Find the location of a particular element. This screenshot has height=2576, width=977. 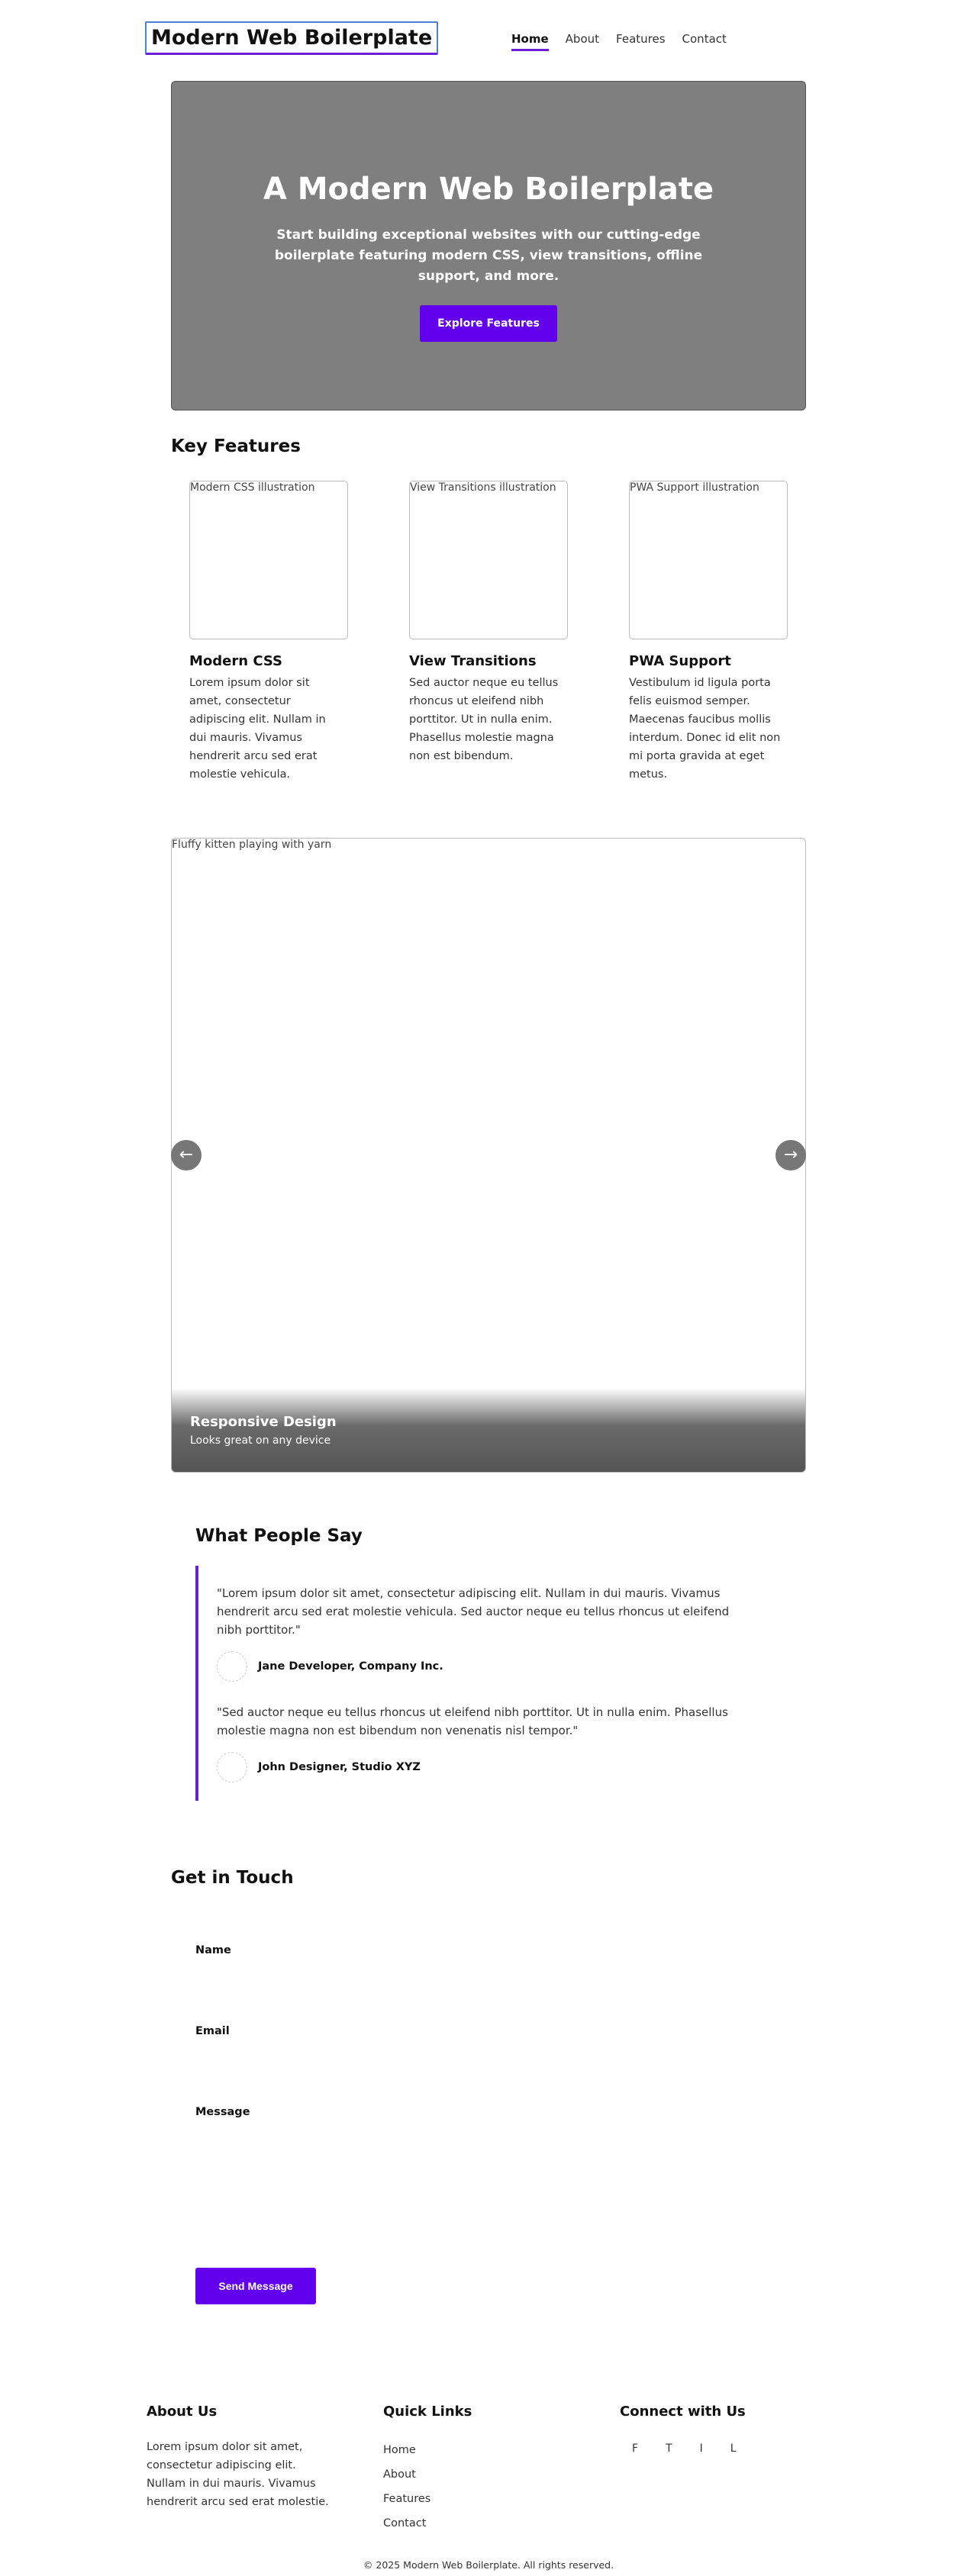

footer-about-title: About Us is located at coordinates (183, 2412).